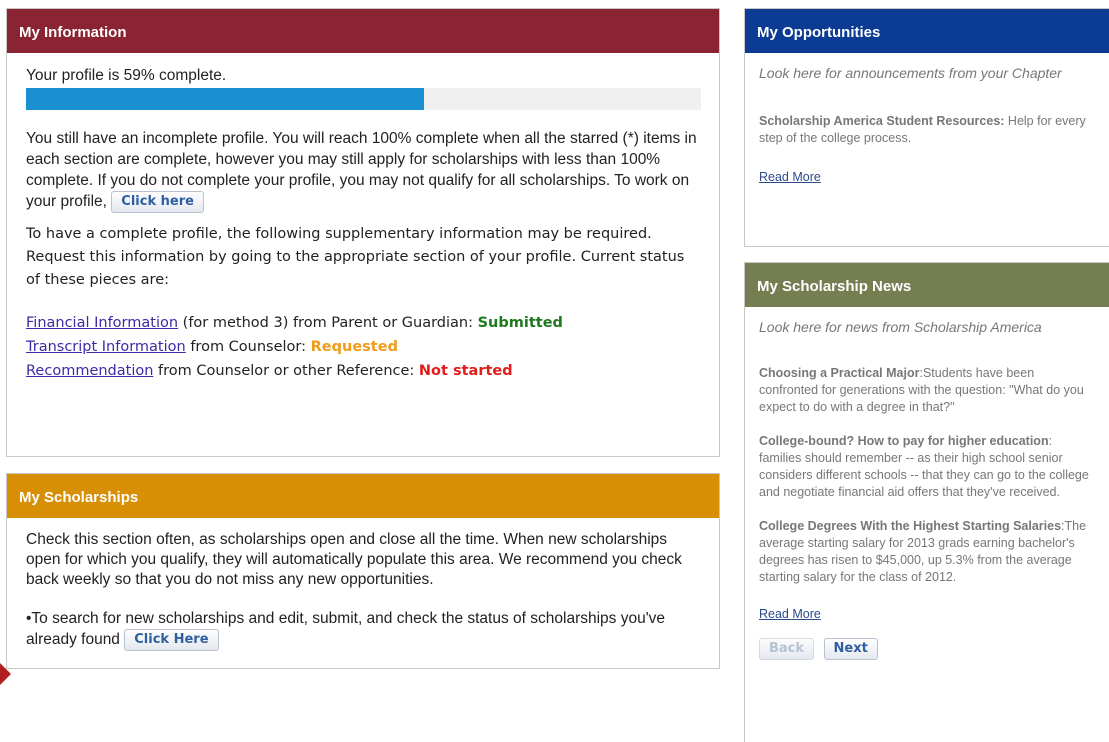 This screenshot has height=742, width=1109. What do you see at coordinates (850, 649) in the screenshot?
I see `news-next-button: Next` at bounding box center [850, 649].